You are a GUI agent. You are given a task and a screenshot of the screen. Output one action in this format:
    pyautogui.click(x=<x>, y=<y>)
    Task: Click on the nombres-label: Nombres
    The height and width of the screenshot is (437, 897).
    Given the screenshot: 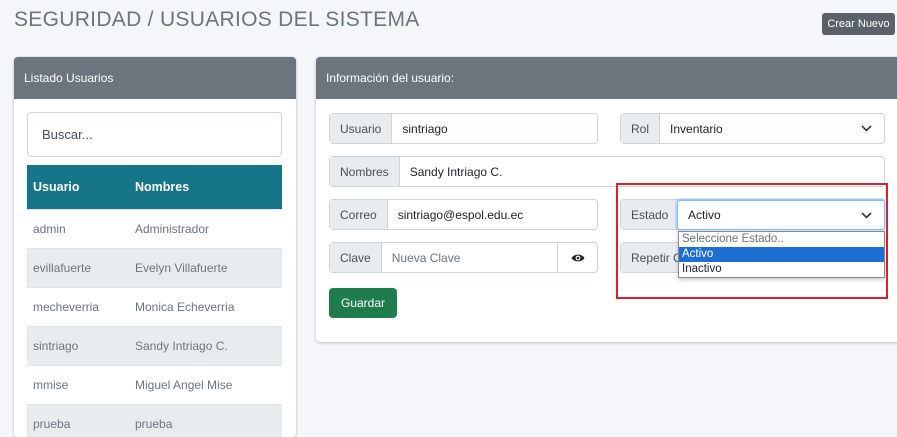 What is the action you would take?
    pyautogui.click(x=365, y=171)
    